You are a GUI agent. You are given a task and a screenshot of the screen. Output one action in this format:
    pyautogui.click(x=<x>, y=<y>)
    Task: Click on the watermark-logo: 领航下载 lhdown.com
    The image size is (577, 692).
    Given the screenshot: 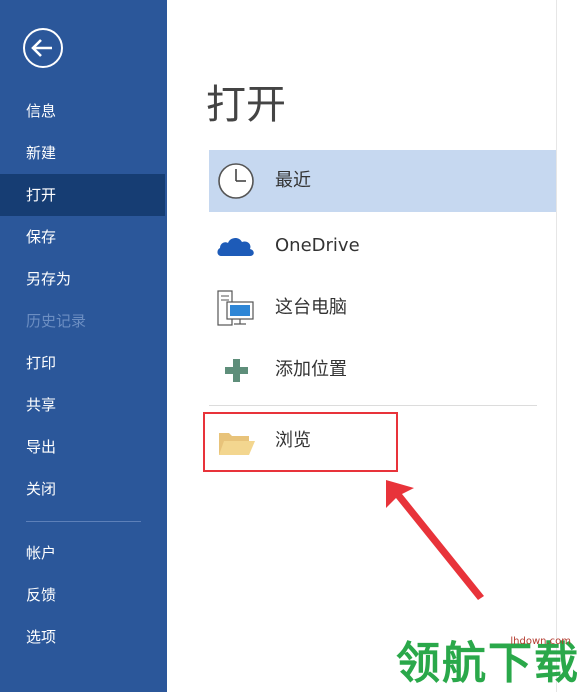 What is the action you would take?
    pyautogui.click(x=486, y=664)
    